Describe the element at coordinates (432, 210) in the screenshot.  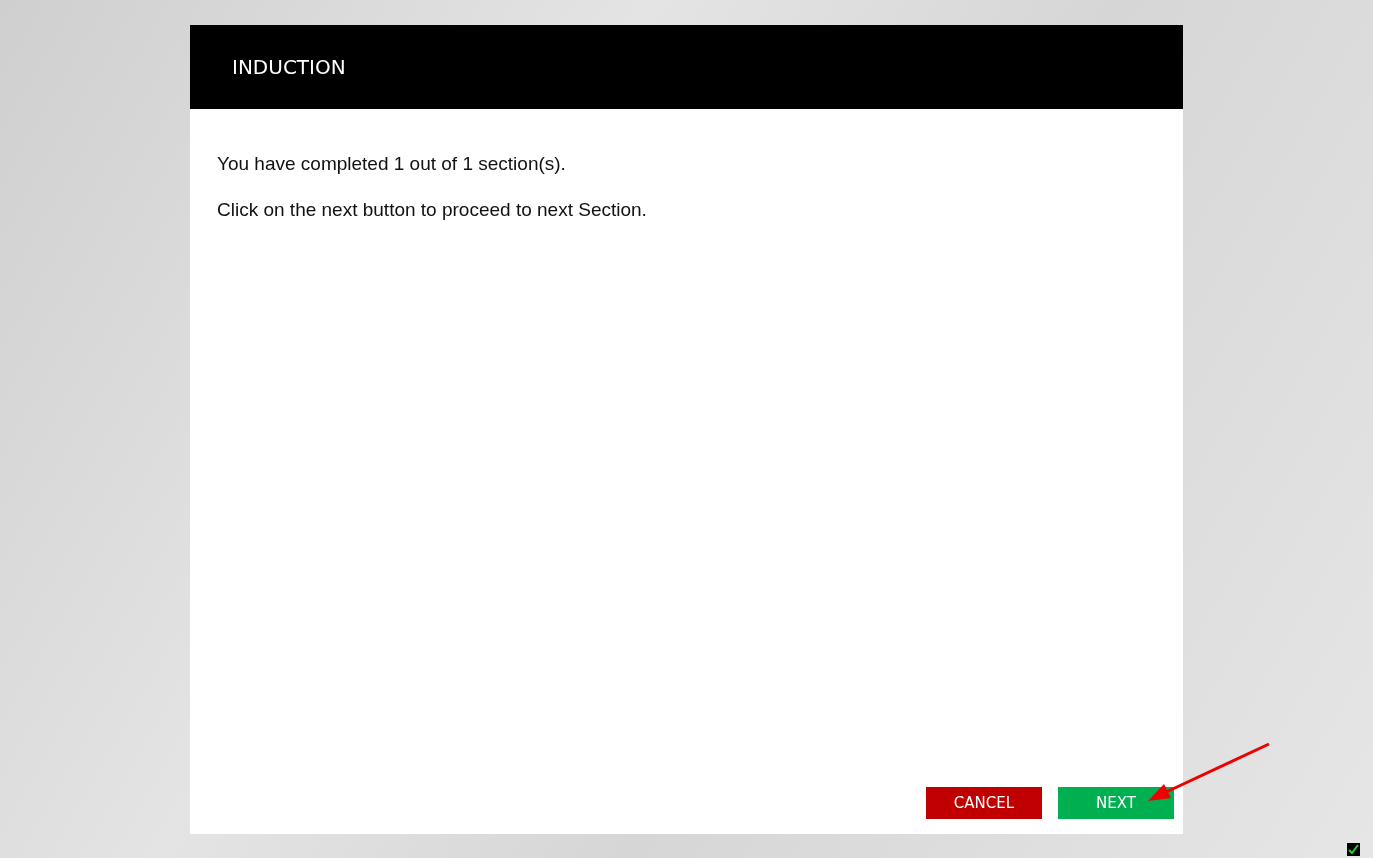
I see `message-text: Click on the next button to proceed to next Section.` at that location.